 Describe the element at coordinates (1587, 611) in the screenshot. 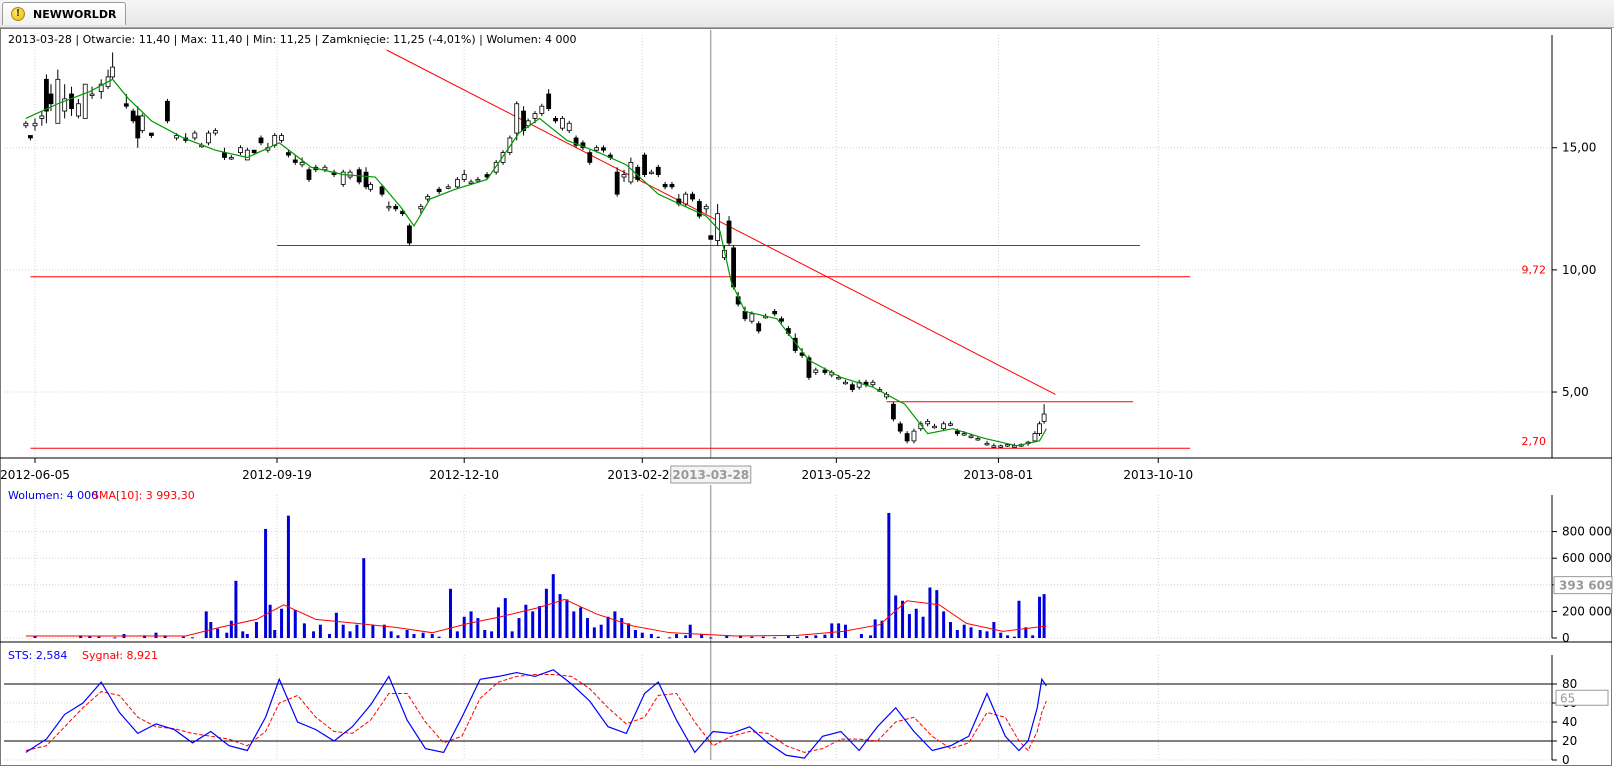

I see `volume-y-tick-label: 200 000` at that location.